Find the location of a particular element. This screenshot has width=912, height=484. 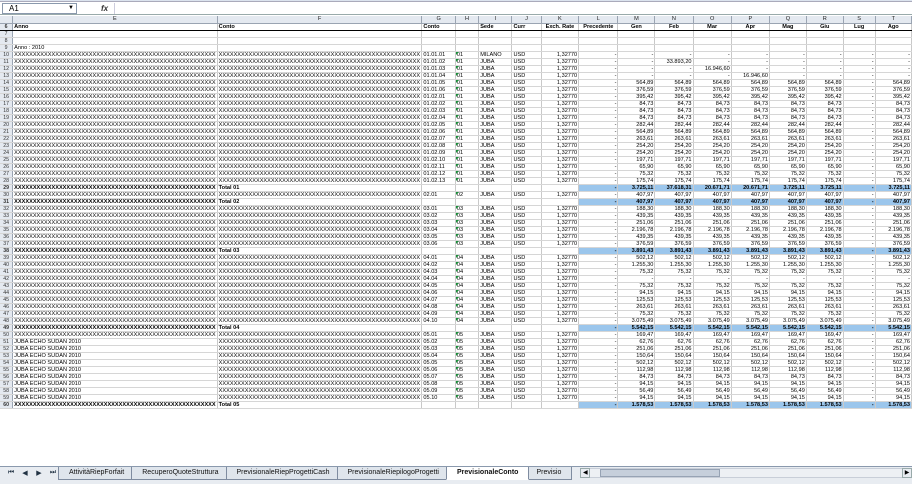

cell-value: 439,35 is located at coordinates (636, 237).